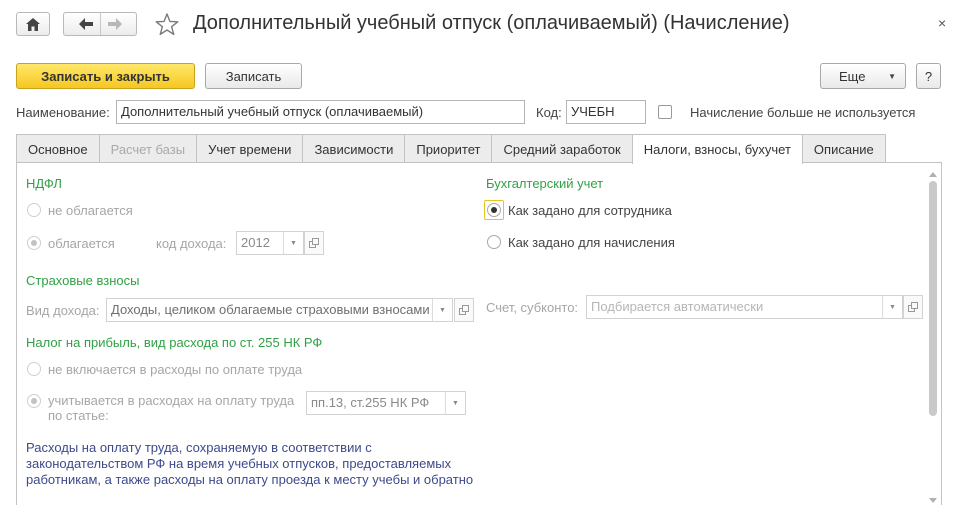 This screenshot has width=957, height=505. I want to click on ndfl-taxed-radio, so click(34, 243).